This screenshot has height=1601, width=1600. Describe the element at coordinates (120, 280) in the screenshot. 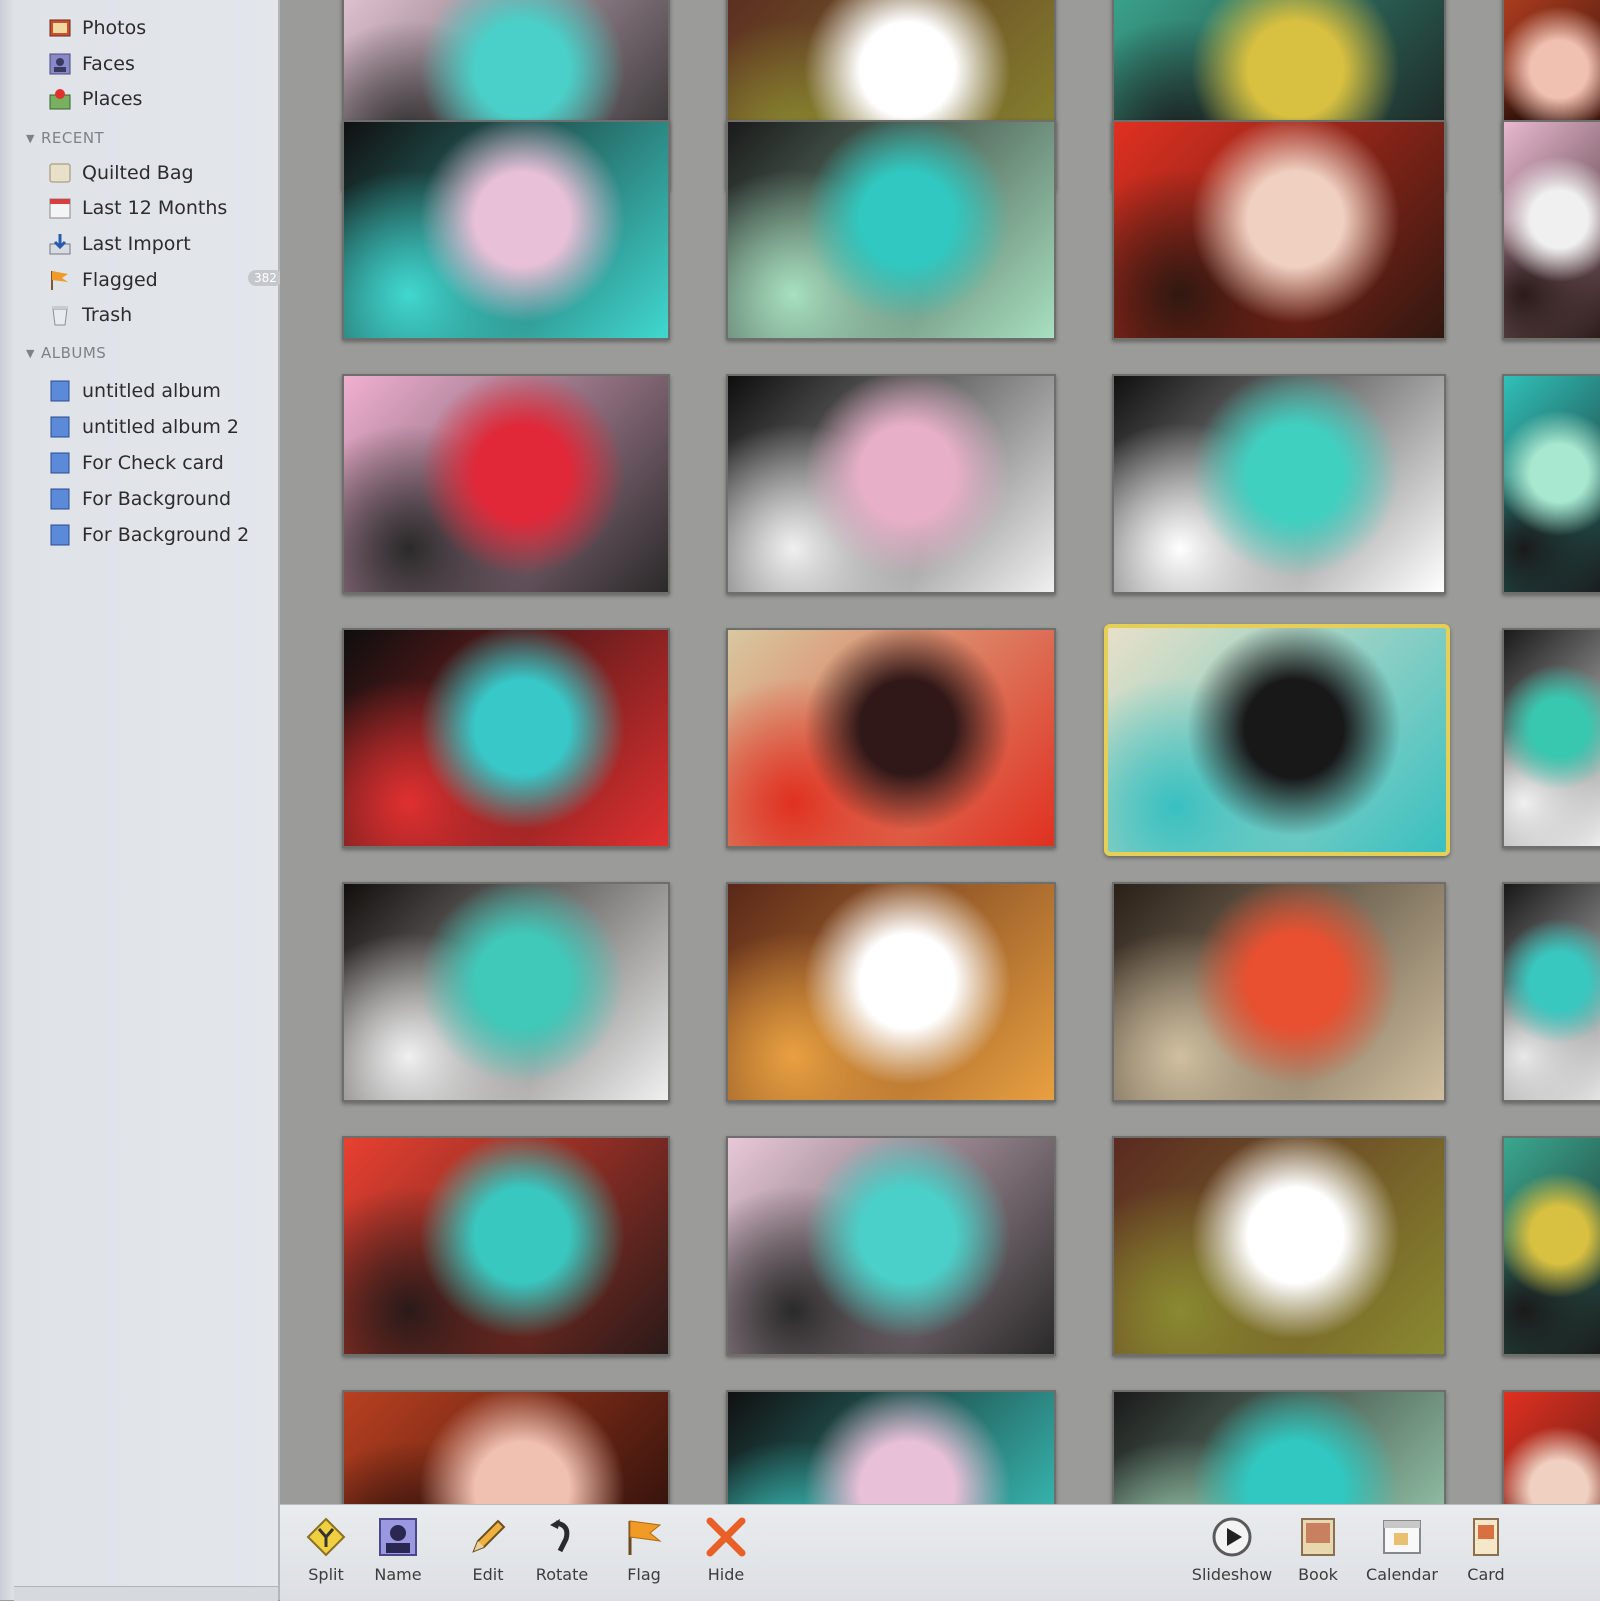

I see `sidebar-item-label: Flagged` at that location.